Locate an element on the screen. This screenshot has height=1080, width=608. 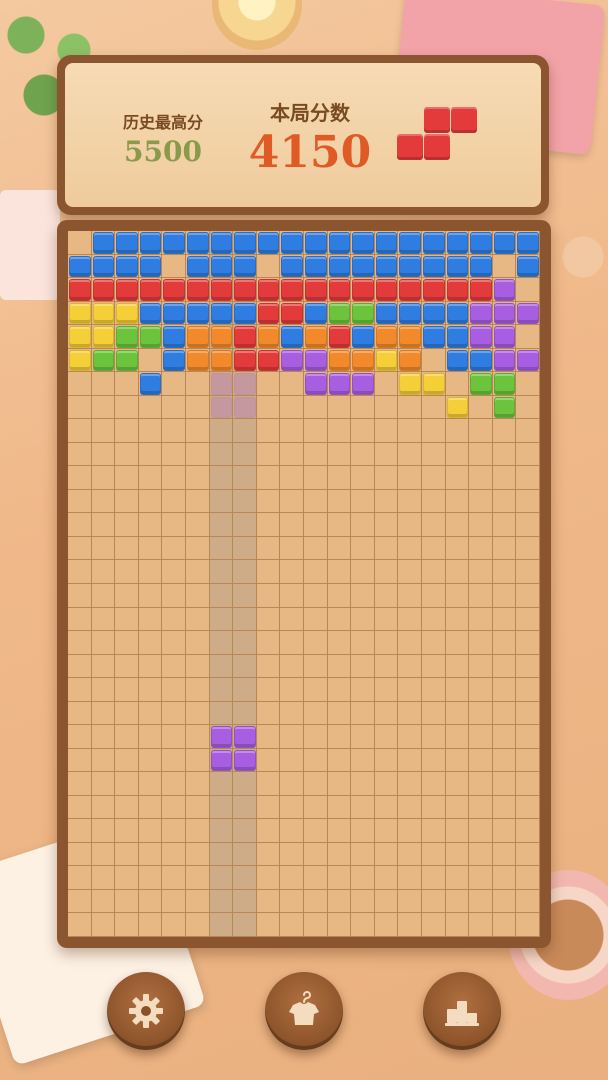
score-panel: 历史最高分 5500 本局分数 4150 is located at coordinates (303, 135).